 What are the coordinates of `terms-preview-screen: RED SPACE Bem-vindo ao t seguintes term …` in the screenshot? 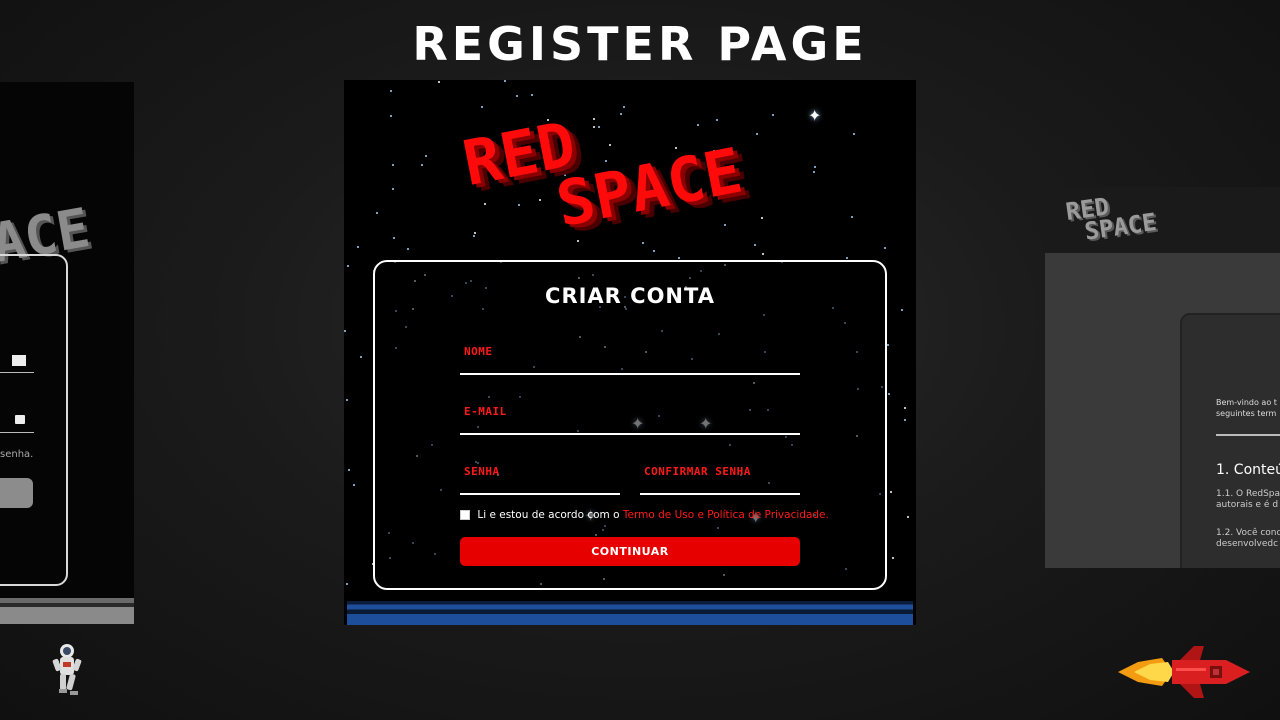 It's located at (1162, 377).